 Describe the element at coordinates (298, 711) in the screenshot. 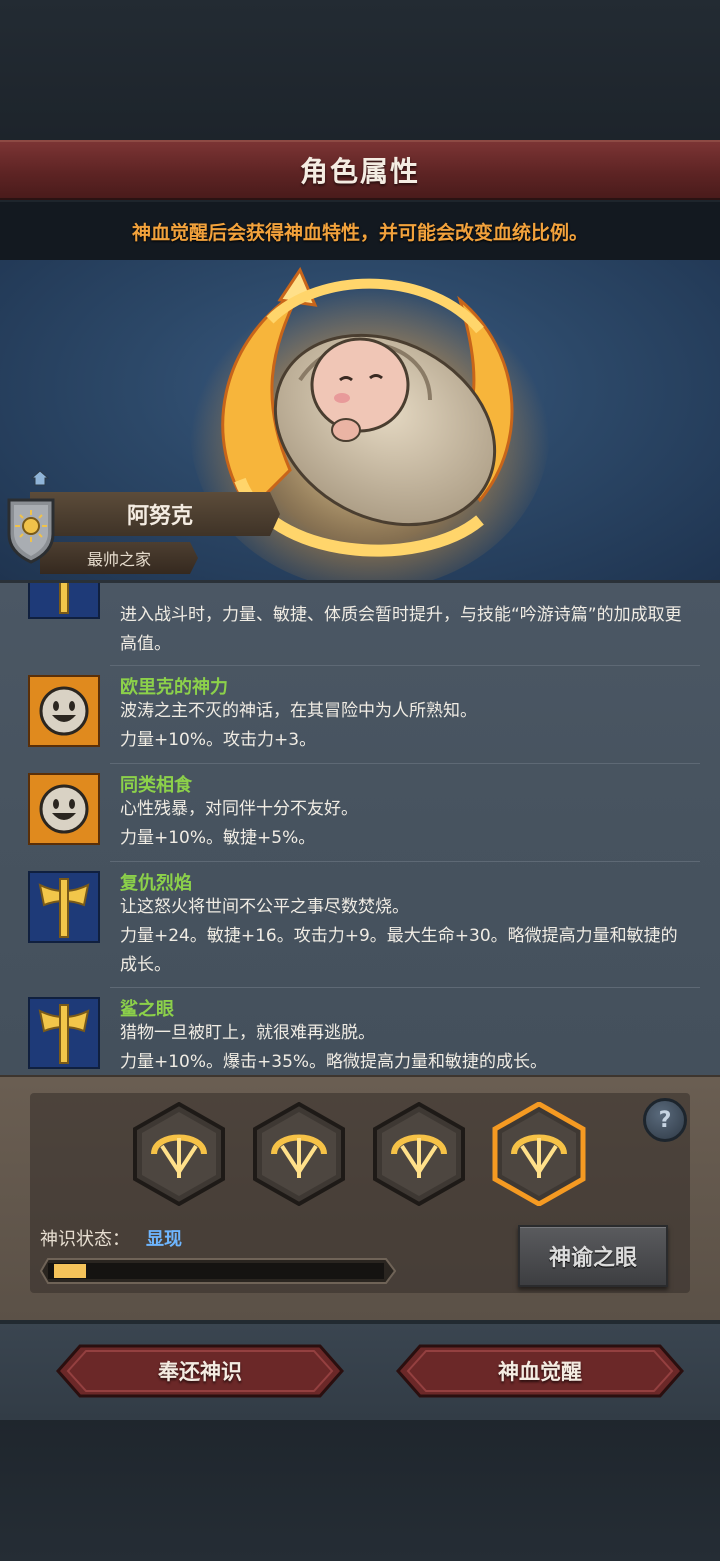

I see `trait-description: 波涛之主不灭的神话，在其冒险中为人所熟知。` at that location.